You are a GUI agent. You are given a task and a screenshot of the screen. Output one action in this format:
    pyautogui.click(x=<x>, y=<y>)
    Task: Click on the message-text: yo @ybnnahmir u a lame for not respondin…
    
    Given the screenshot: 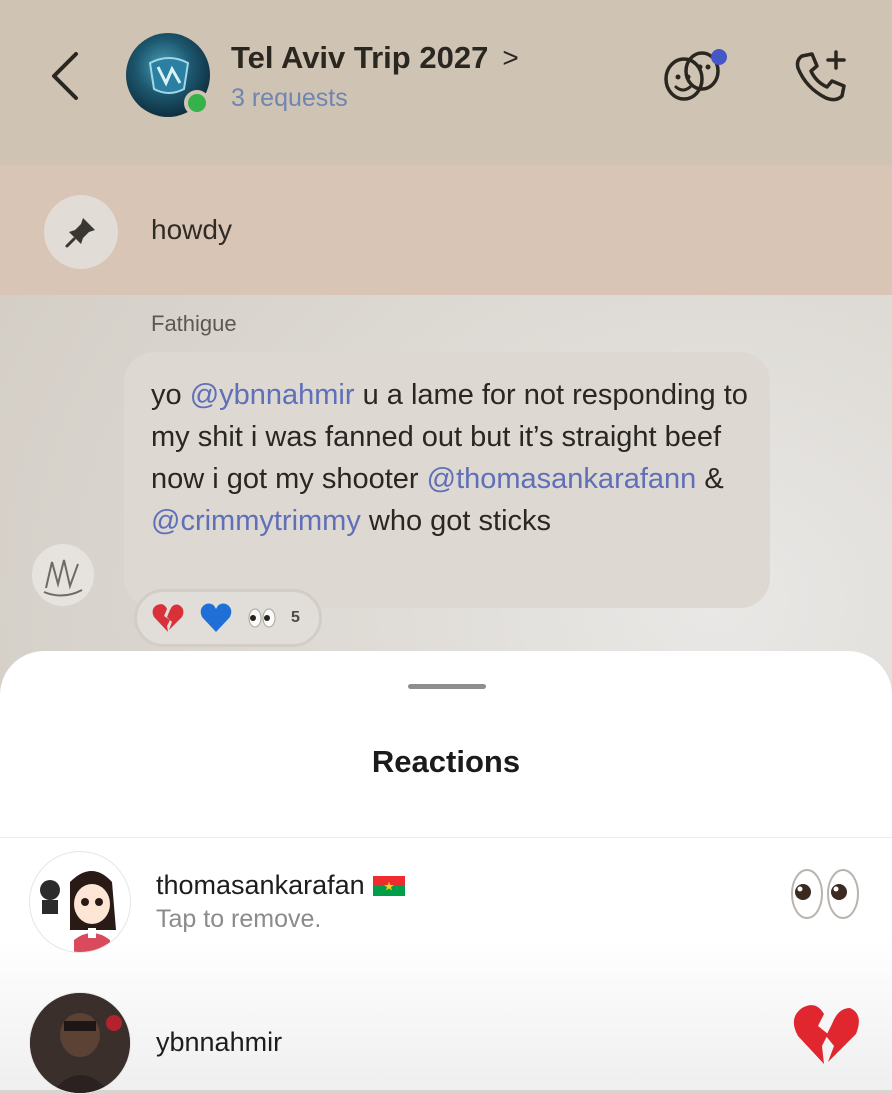 What is the action you would take?
    pyautogui.click(x=449, y=458)
    